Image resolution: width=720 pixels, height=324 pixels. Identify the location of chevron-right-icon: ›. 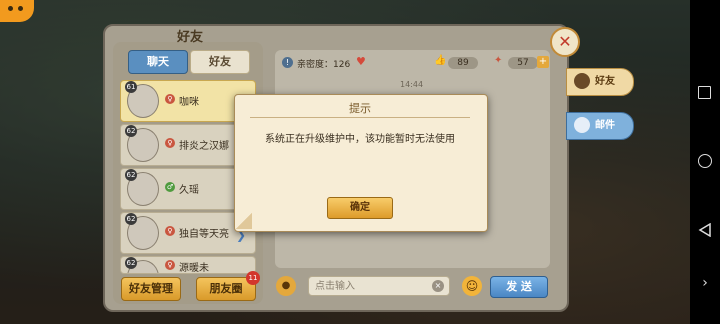
(705, 283).